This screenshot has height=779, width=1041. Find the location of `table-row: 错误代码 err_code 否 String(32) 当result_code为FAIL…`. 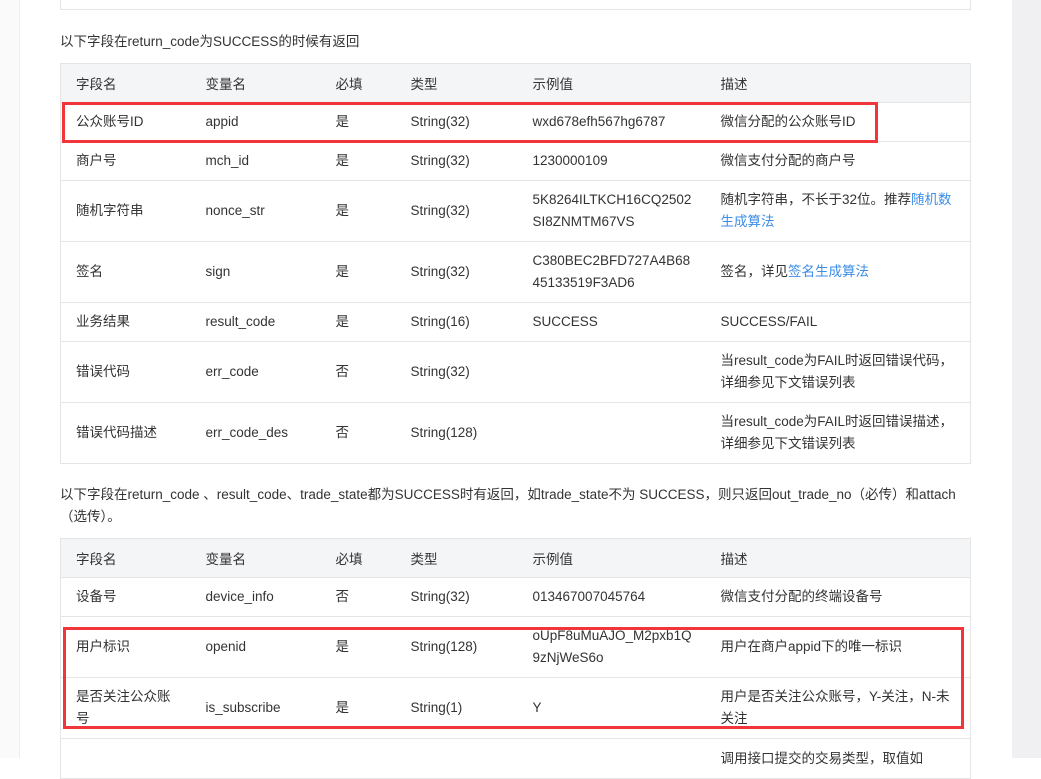

table-row: 错误代码 err_code 否 String(32) 当result_code为FAIL… is located at coordinates (515, 372).